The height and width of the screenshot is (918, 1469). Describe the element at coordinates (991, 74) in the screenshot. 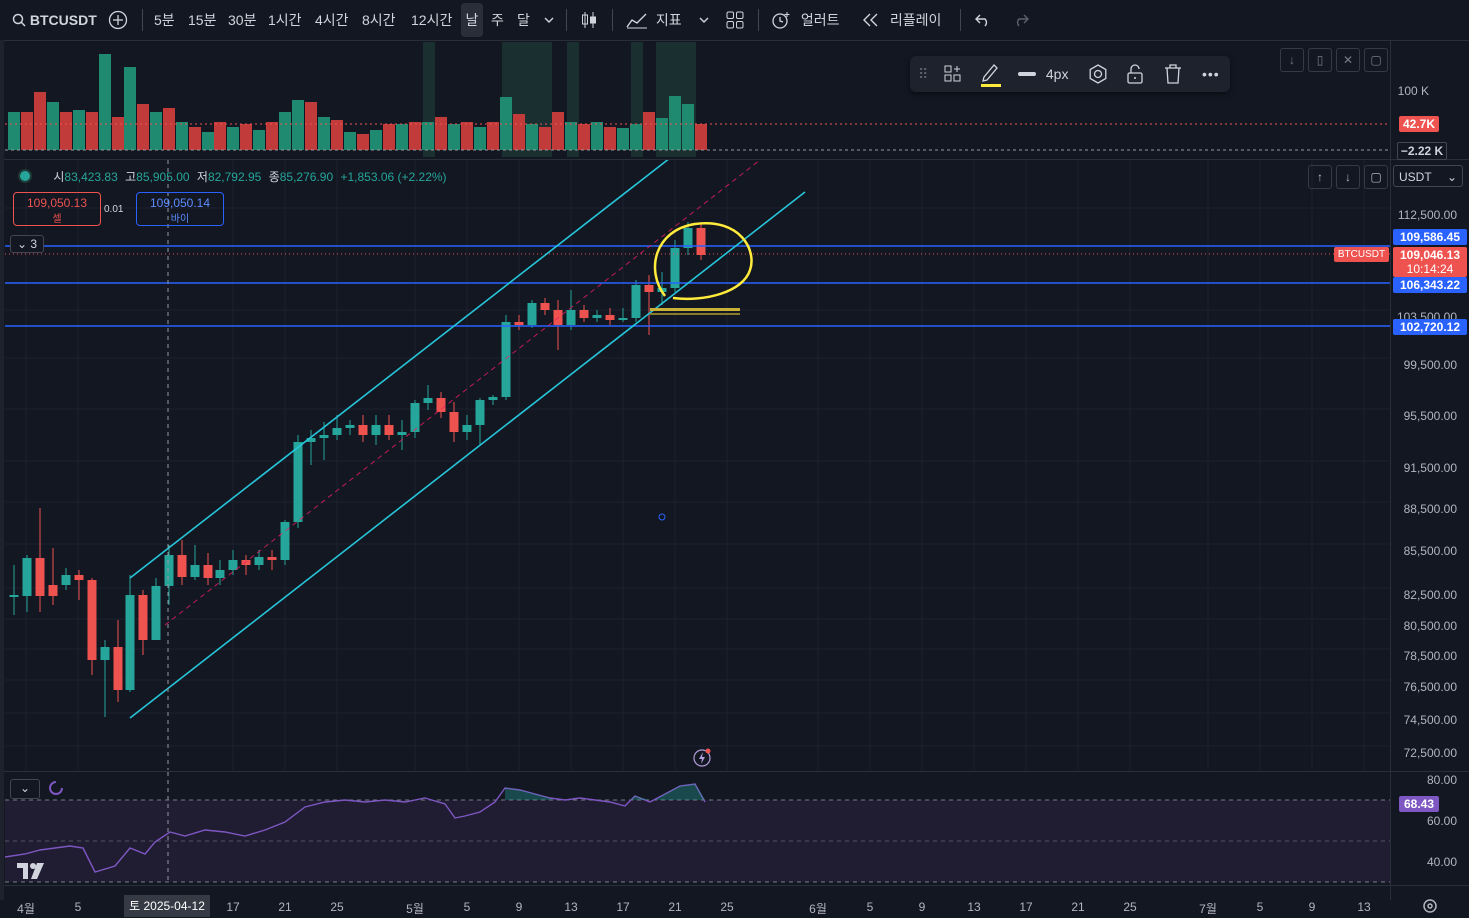

I see `line-color-button` at that location.